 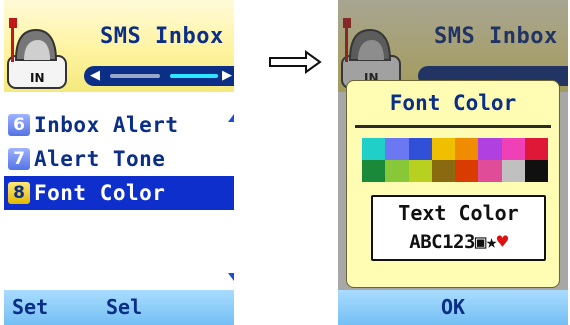 I want to click on menu-item-inbox-alert: 6 Inbox Alert, so click(x=119, y=125).